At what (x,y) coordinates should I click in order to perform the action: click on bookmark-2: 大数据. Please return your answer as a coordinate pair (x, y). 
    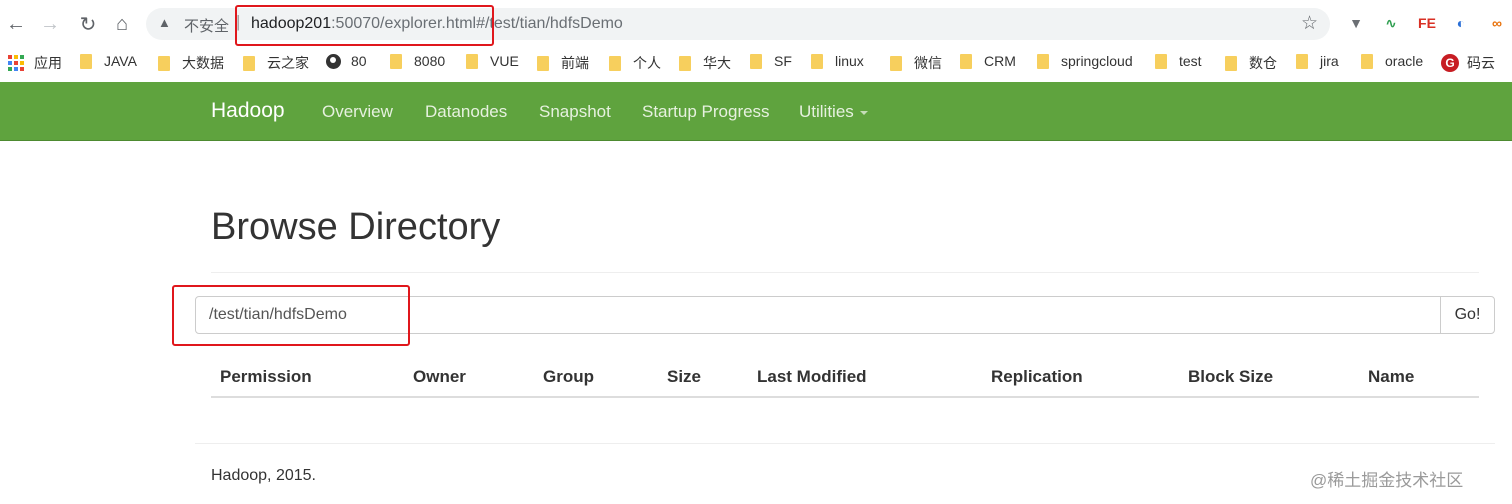
    Looking at the image, I should click on (191, 63).